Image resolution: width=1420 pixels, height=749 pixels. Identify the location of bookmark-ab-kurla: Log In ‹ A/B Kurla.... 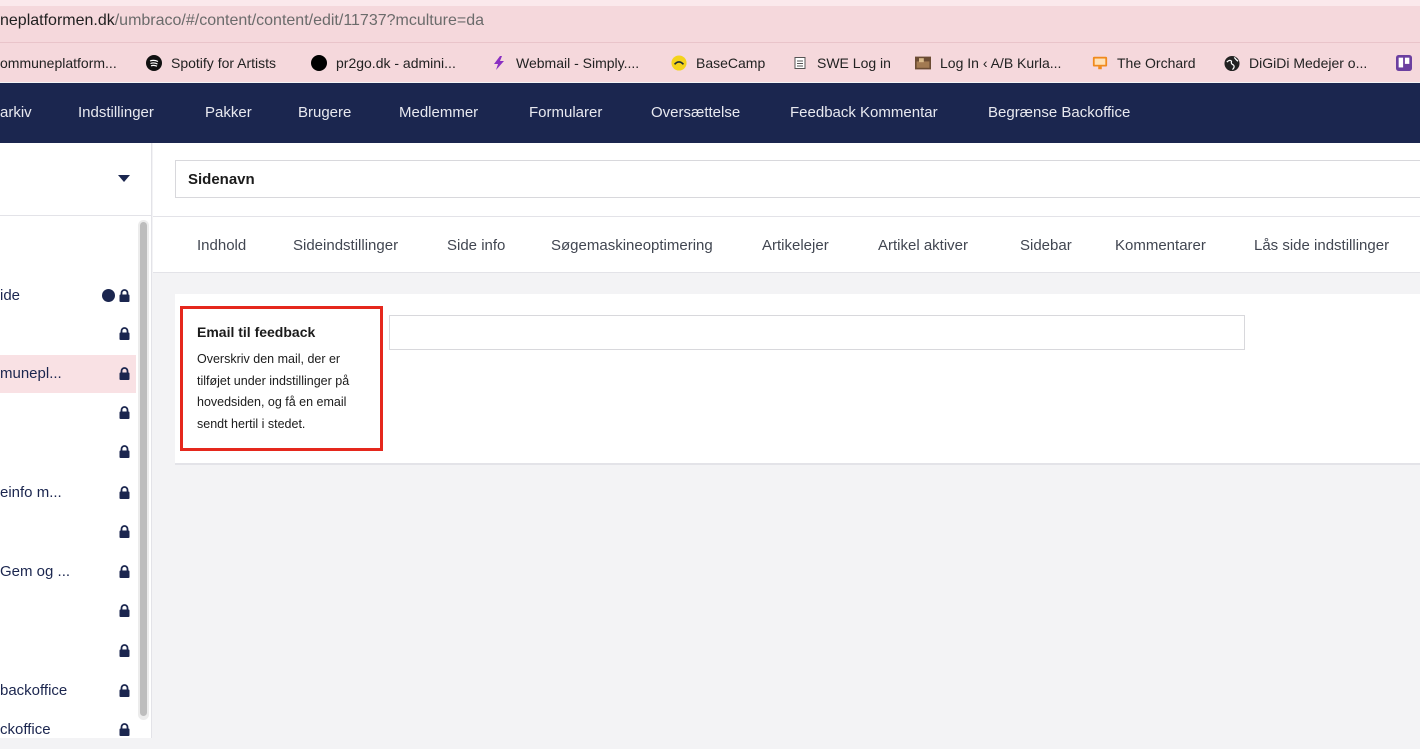
(988, 63).